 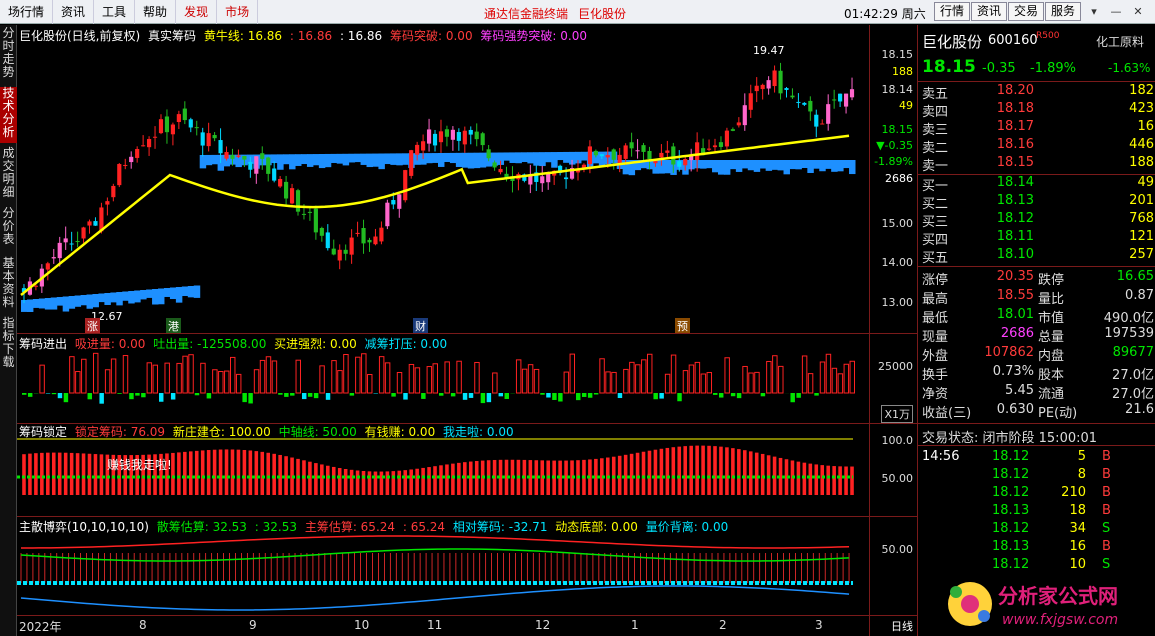 What do you see at coordinates (74, 12) in the screenshot?
I see `menu-info: 资讯` at bounding box center [74, 12].